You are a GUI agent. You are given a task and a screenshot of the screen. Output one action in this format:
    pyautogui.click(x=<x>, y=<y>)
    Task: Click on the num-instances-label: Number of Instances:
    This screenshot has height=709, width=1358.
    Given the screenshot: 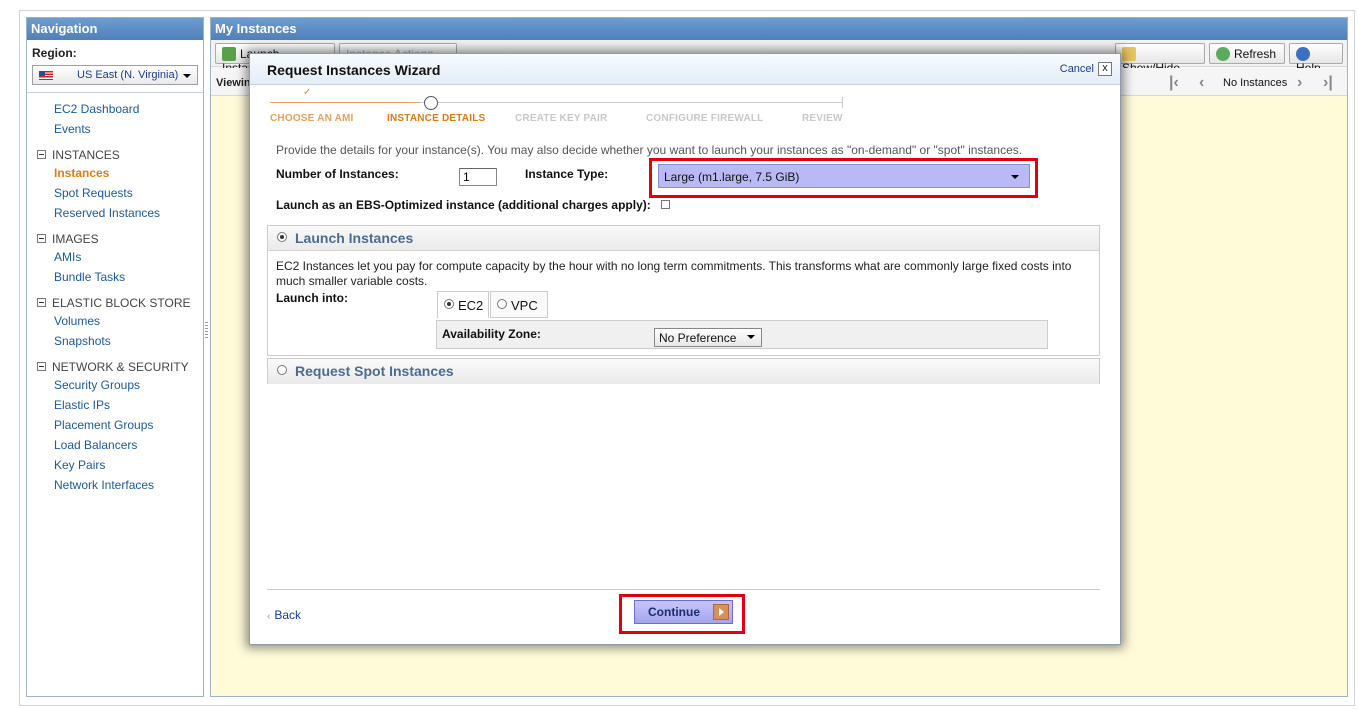 What is the action you would take?
    pyautogui.click(x=337, y=174)
    